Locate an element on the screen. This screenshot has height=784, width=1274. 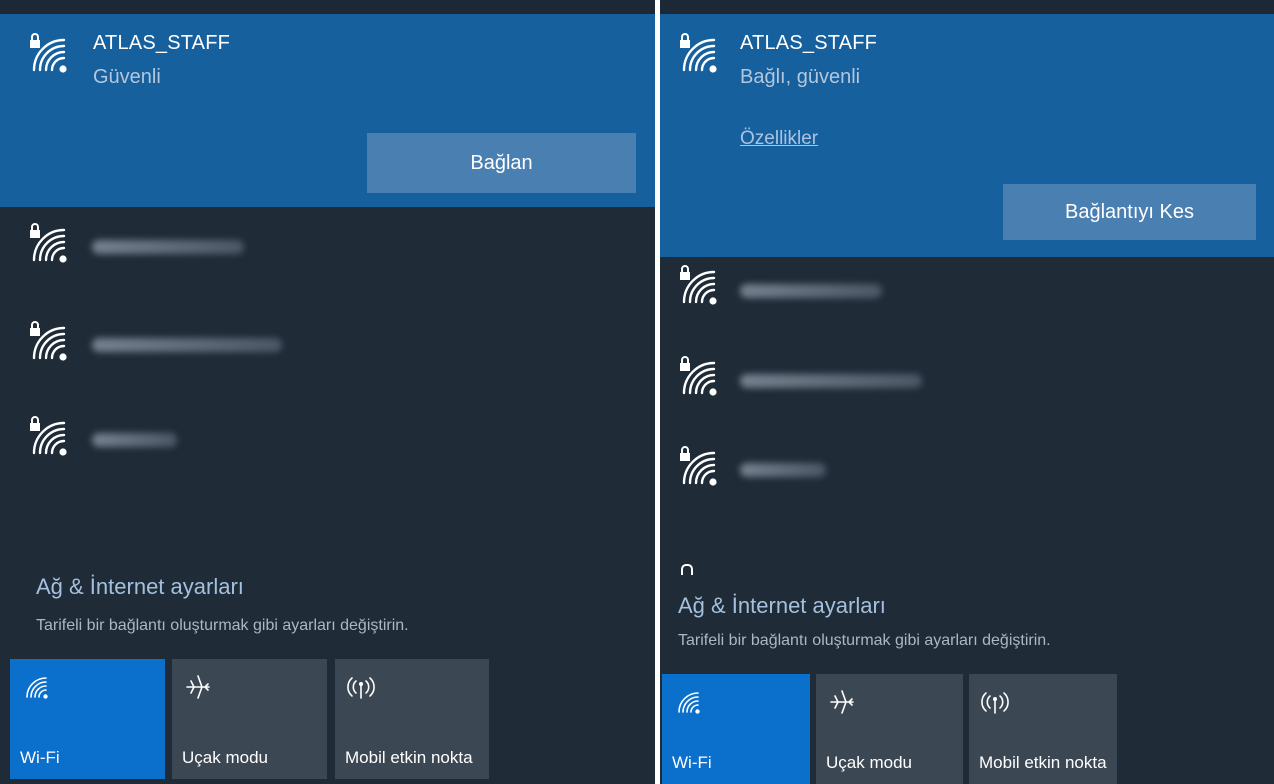
network-status: Güvenli is located at coordinates (127, 77).